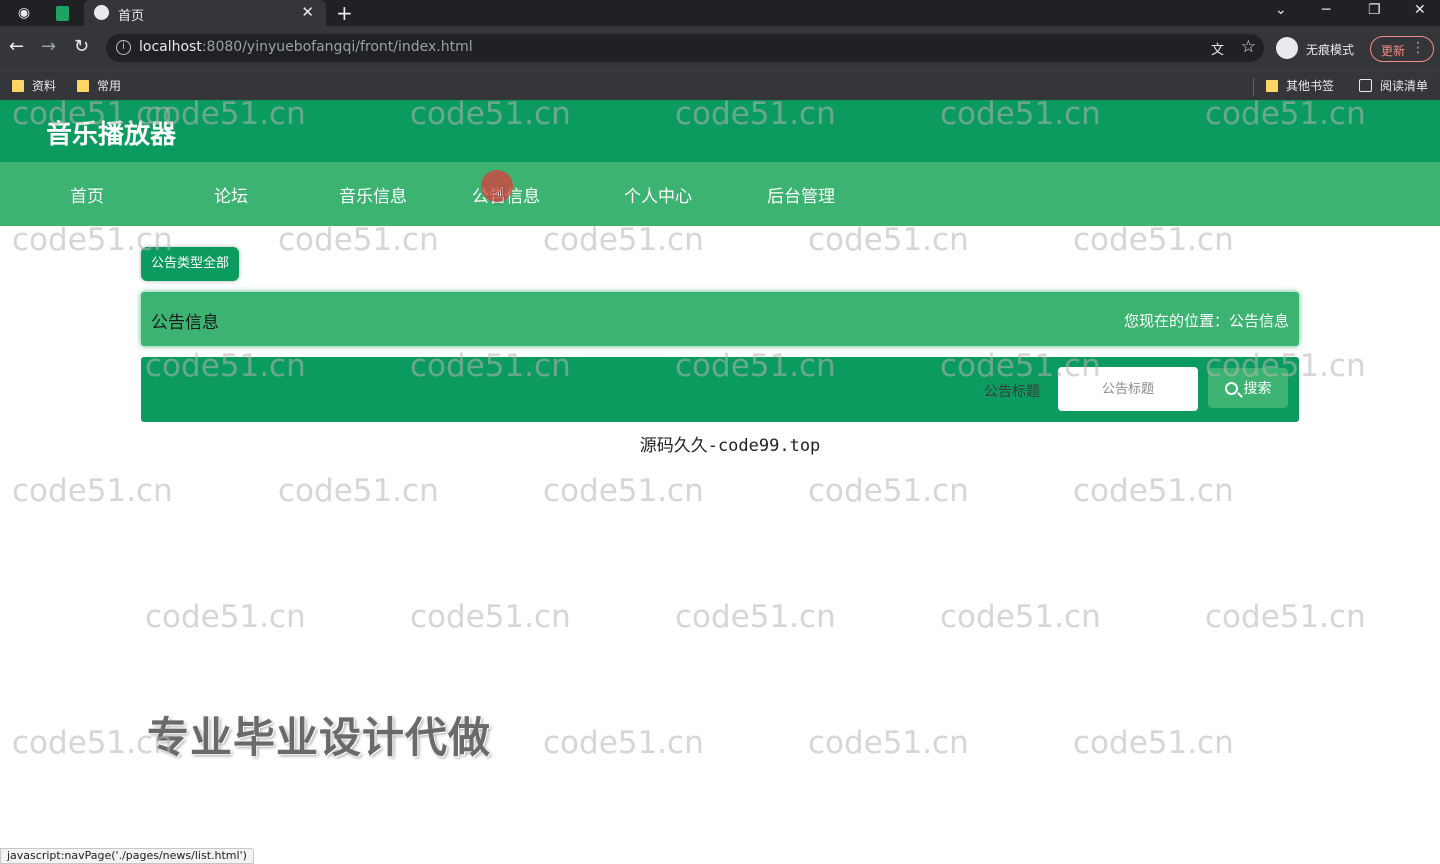  What do you see at coordinates (319, 737) in the screenshot?
I see `promo-text: 专业毕业设计代做` at bounding box center [319, 737].